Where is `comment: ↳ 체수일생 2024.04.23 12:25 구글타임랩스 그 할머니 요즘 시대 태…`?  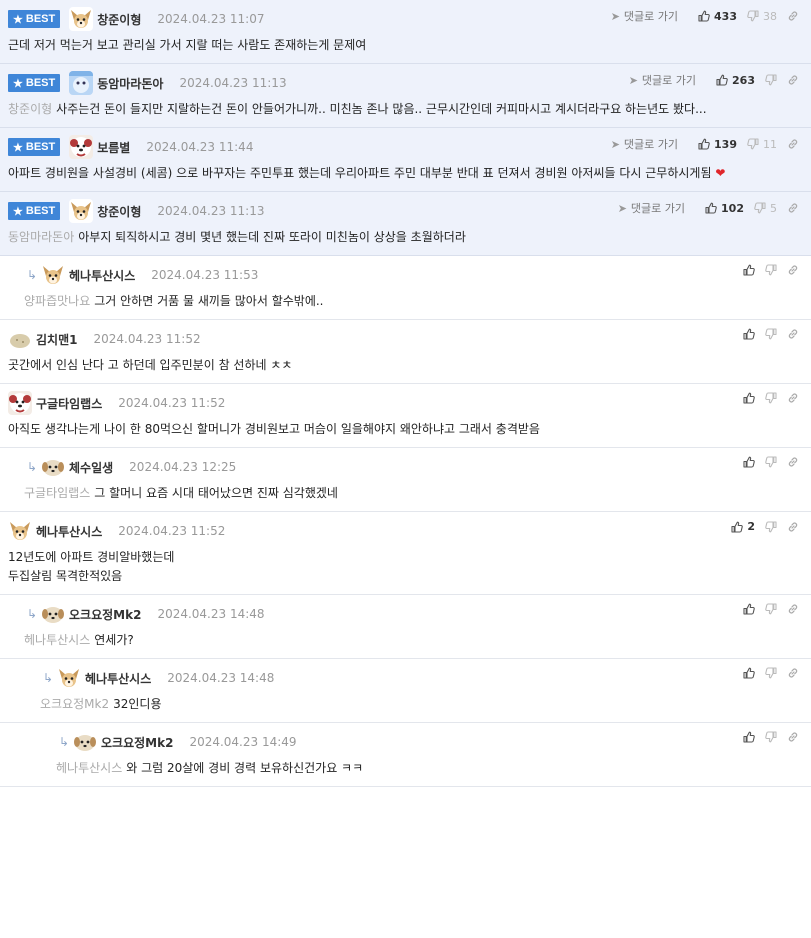 comment: ↳ 체수일생 2024.04.23 12:25 구글타임랩스 그 할머니 요즘 시대 태… is located at coordinates (405, 480).